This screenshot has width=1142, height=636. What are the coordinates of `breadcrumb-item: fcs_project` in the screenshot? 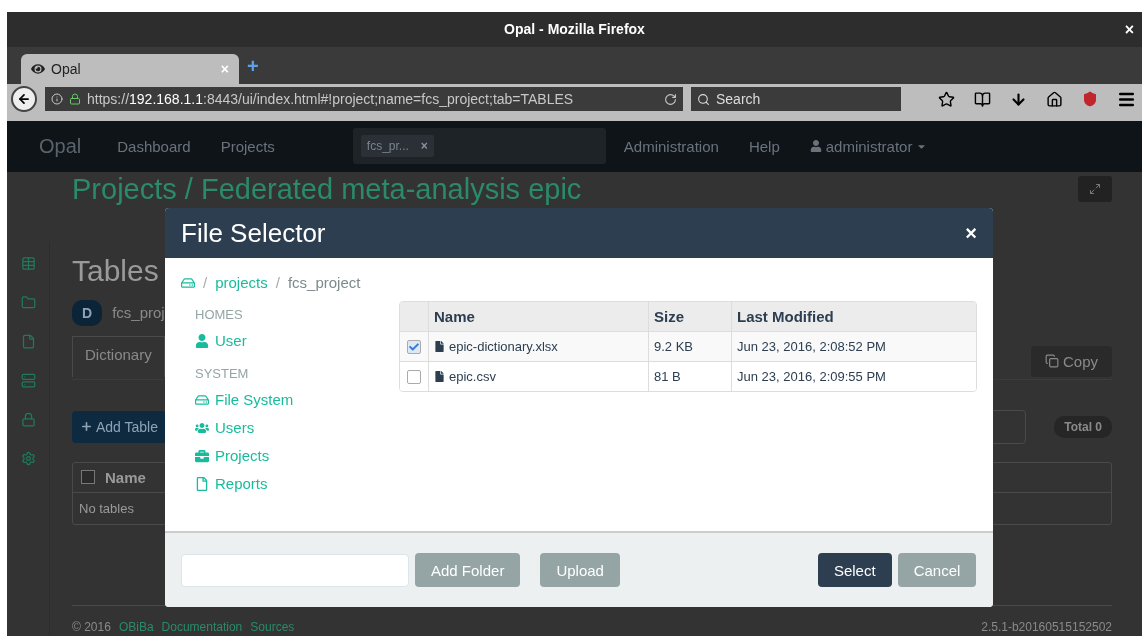 It's located at (324, 282).